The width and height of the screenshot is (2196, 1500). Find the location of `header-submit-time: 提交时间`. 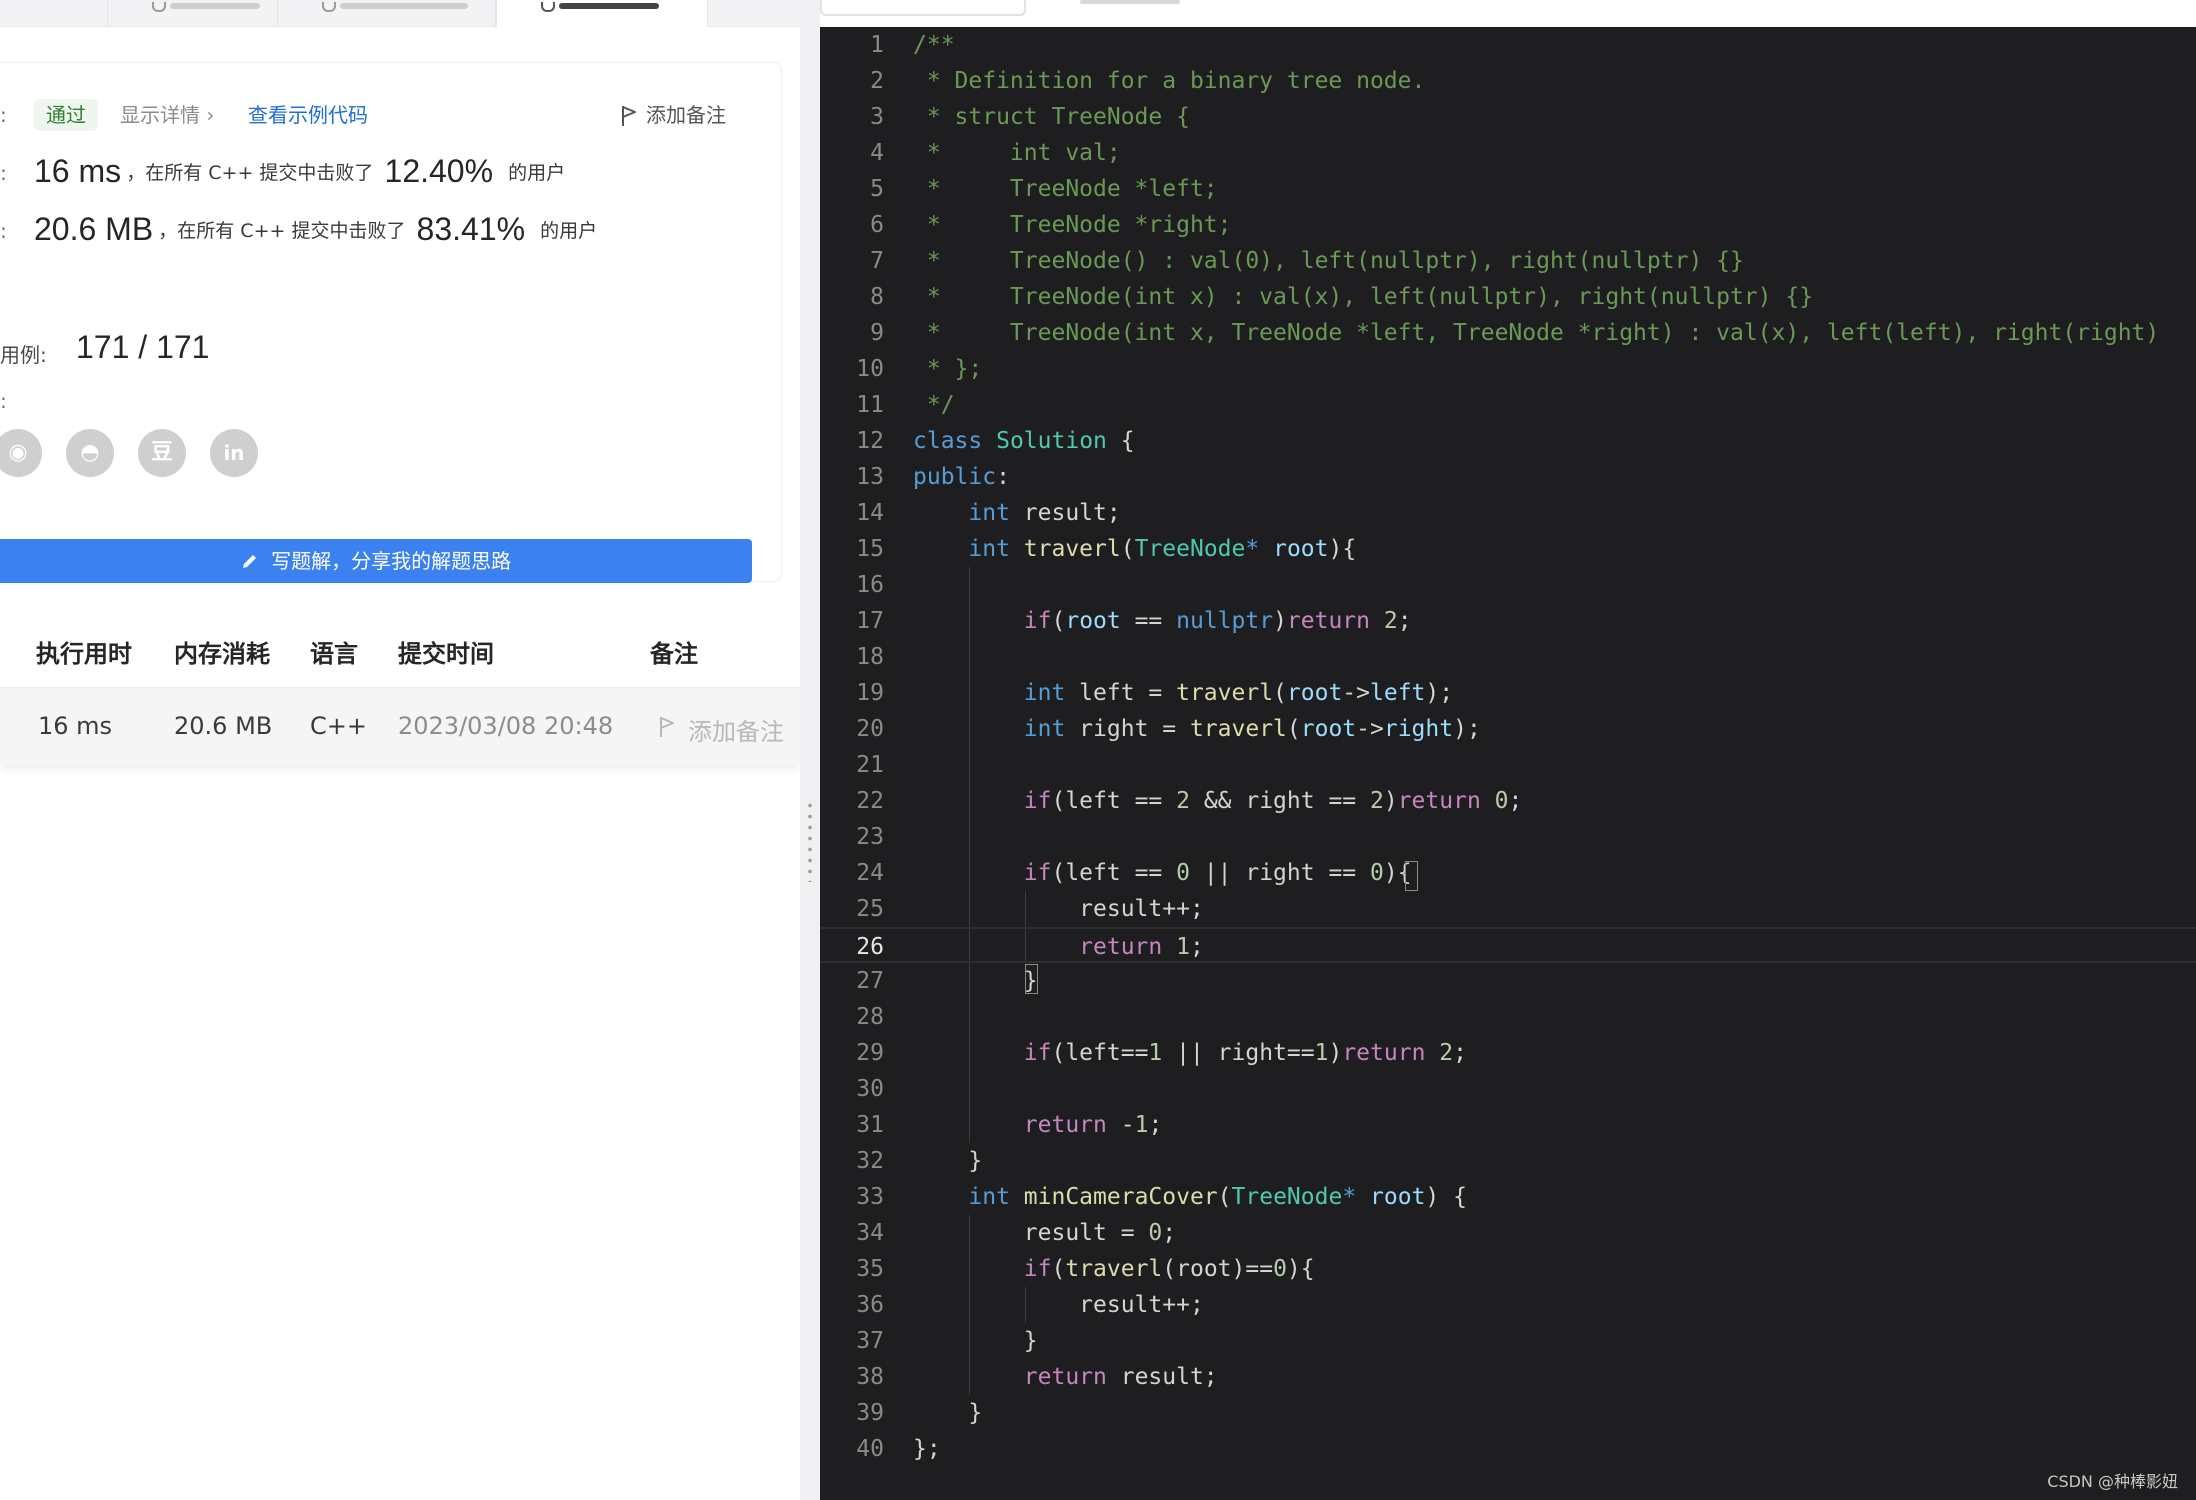

header-submit-time: 提交时间 is located at coordinates (446, 651).